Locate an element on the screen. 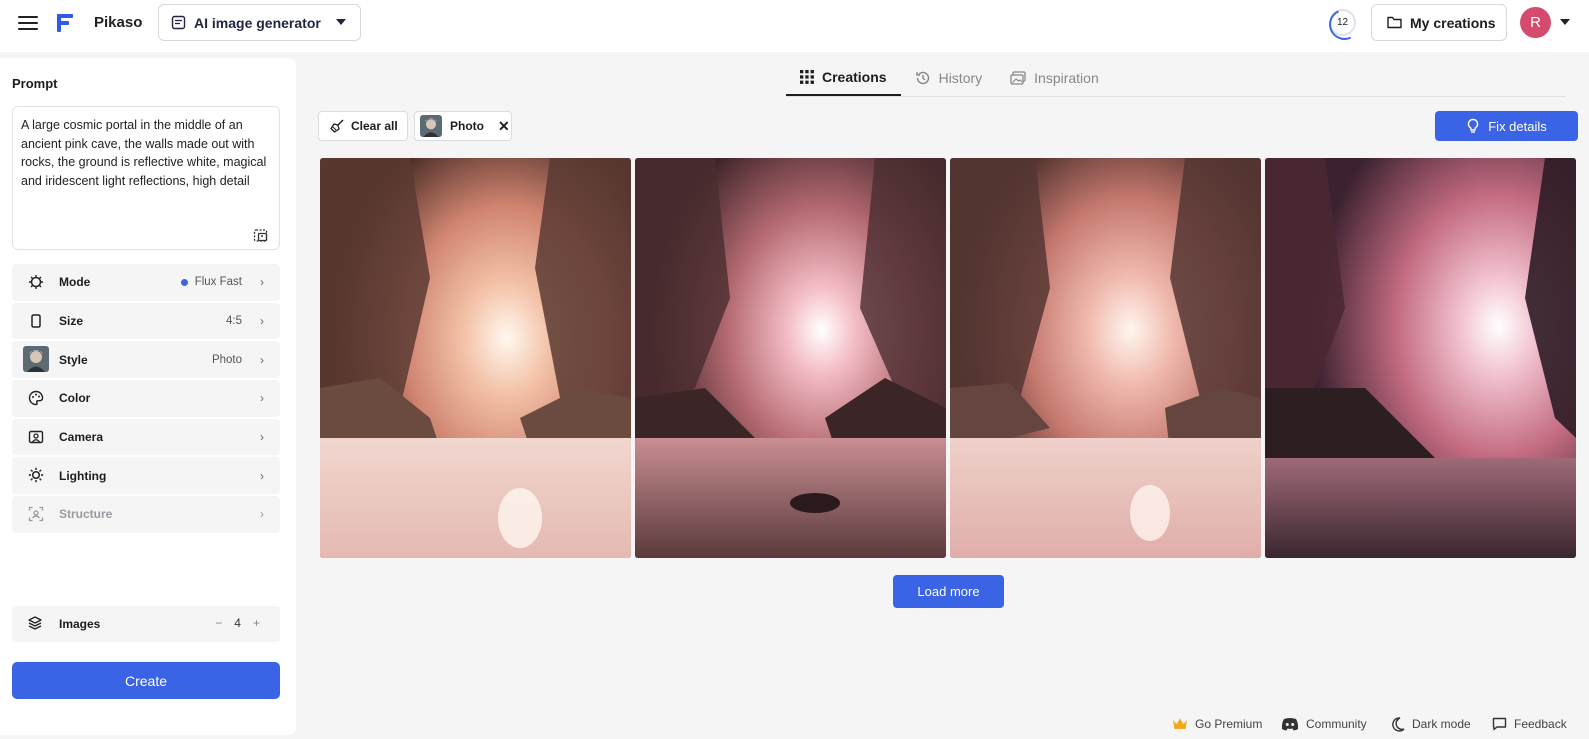 Image resolution: width=1589 pixels, height=739 pixels. pikaso-logo-icon is located at coordinates (65, 23).